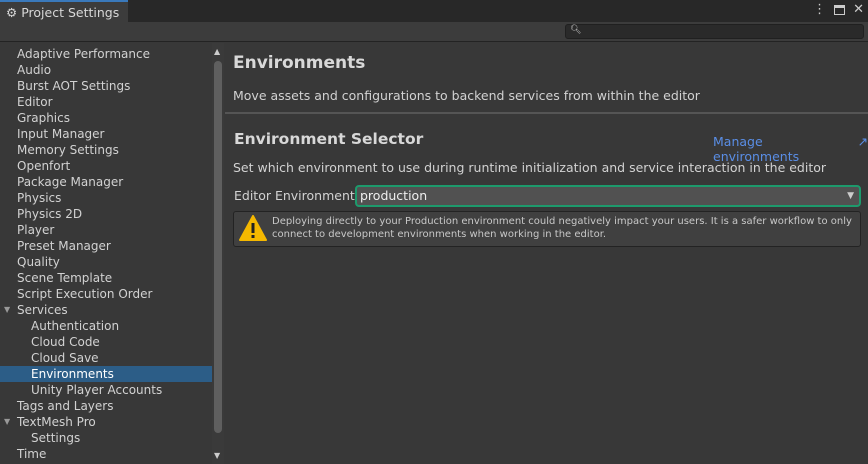 The width and height of the screenshot is (868, 464). I want to click on sidebar-item-environments: Environments, so click(106, 374).